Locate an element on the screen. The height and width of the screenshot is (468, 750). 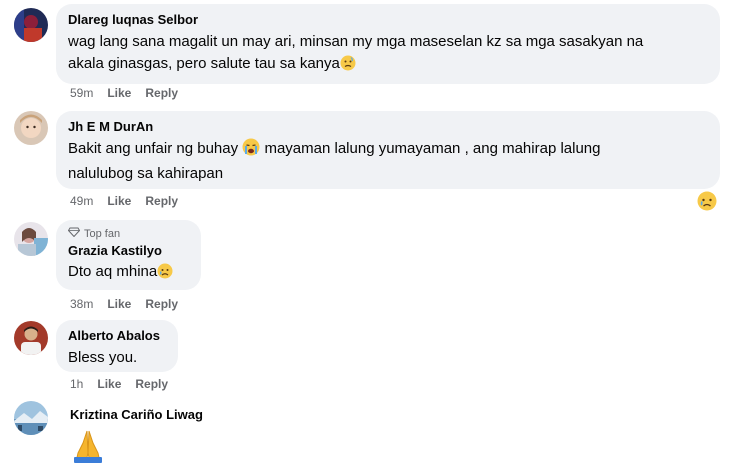
comment-actions: 49m Like Reply is located at coordinates (124, 201).